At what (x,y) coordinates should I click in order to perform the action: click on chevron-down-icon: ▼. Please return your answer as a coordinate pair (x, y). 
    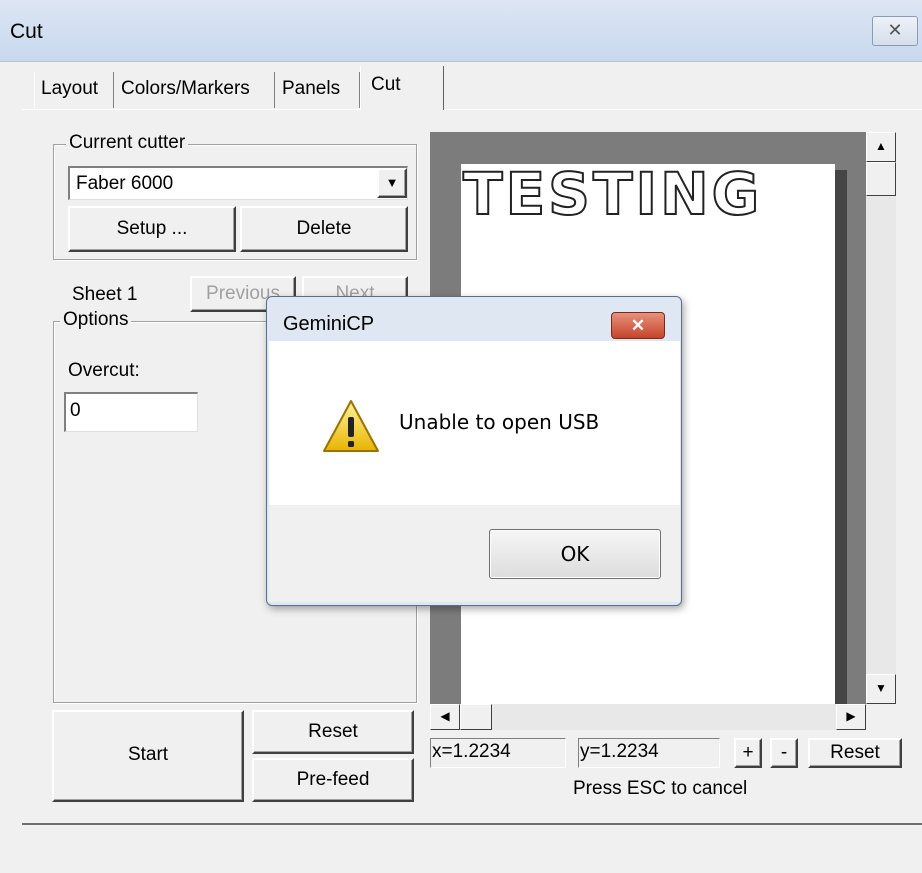
    Looking at the image, I should click on (392, 182).